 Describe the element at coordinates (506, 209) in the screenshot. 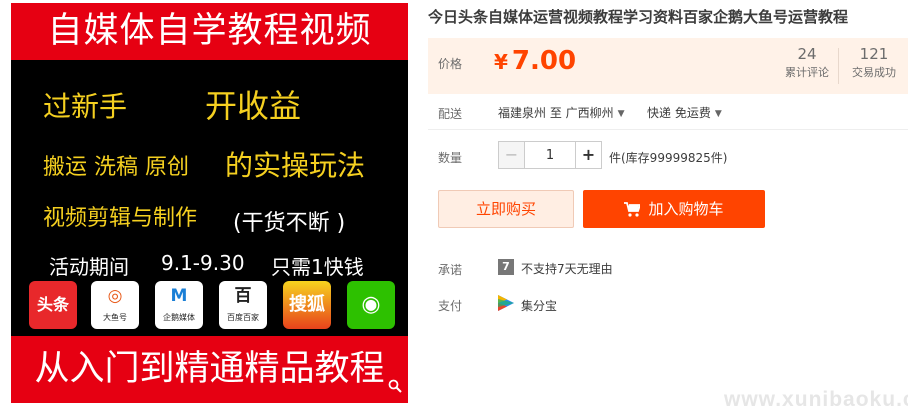

I see `buy-now-button: 立即购买` at that location.